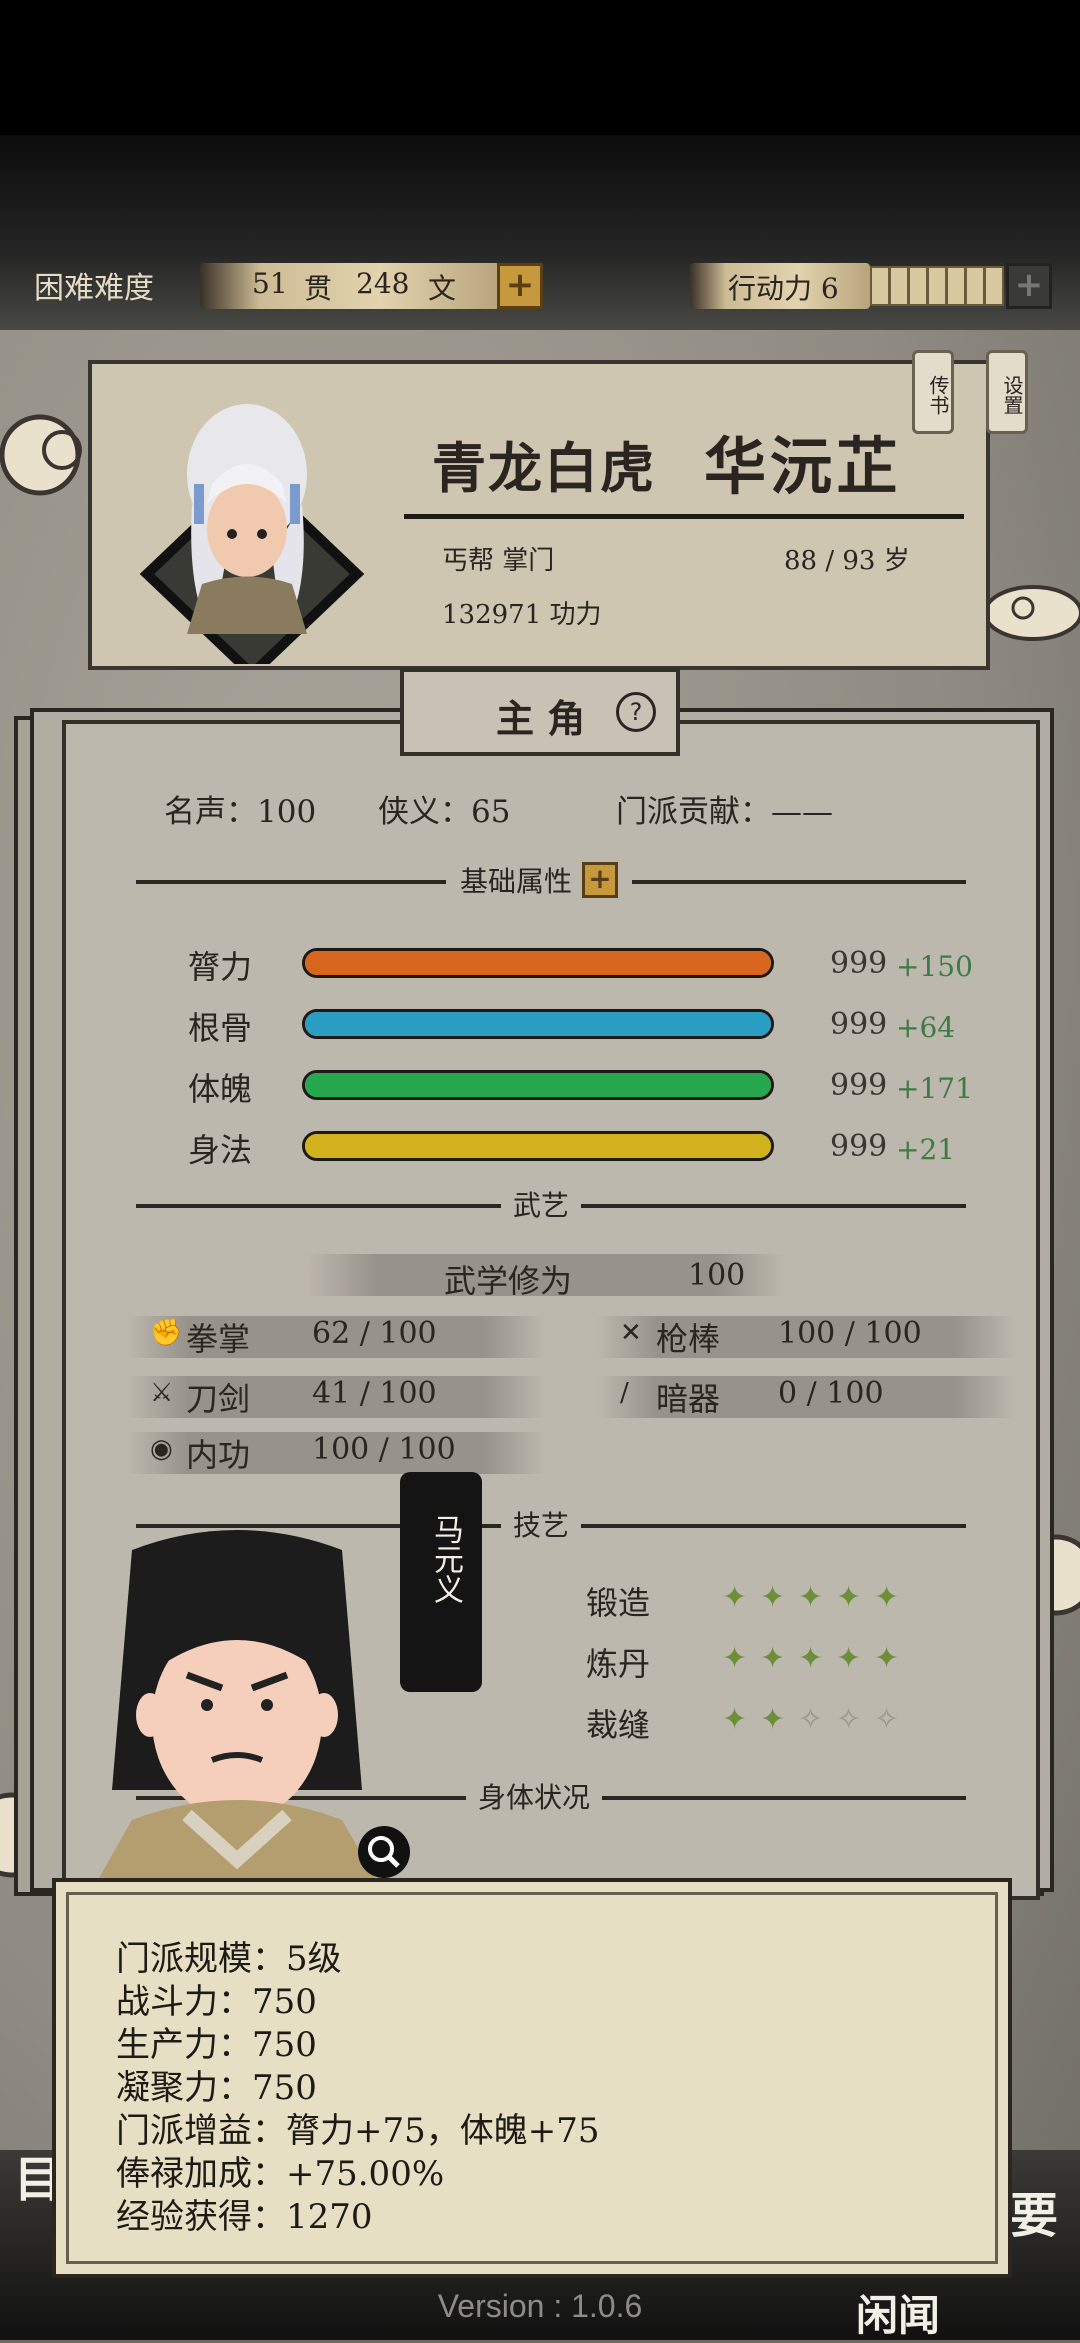 The image size is (1080, 2343). I want to click on fame-stat: 名声：100, so click(240, 812).